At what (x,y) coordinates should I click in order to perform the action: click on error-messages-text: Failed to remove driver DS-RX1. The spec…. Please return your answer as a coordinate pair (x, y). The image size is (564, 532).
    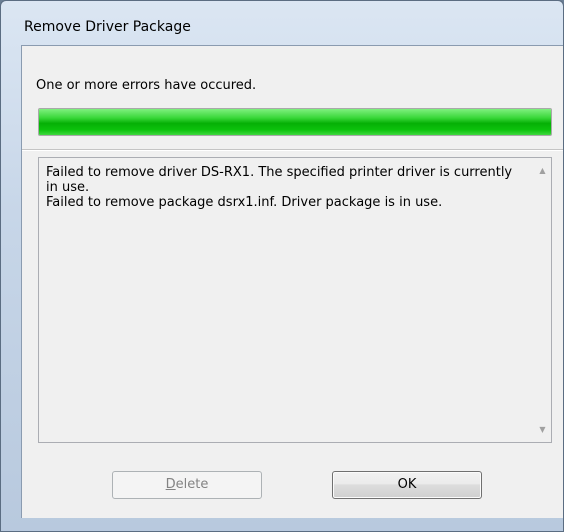
    Looking at the image, I should click on (281, 187).